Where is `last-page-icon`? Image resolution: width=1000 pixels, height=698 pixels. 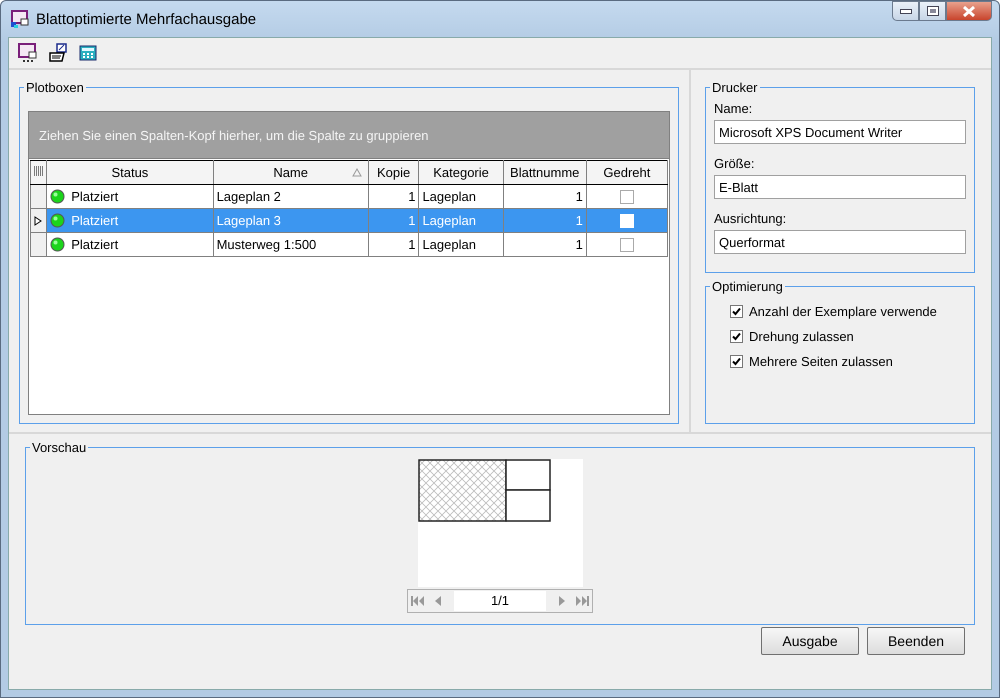
last-page-icon is located at coordinates (582, 601).